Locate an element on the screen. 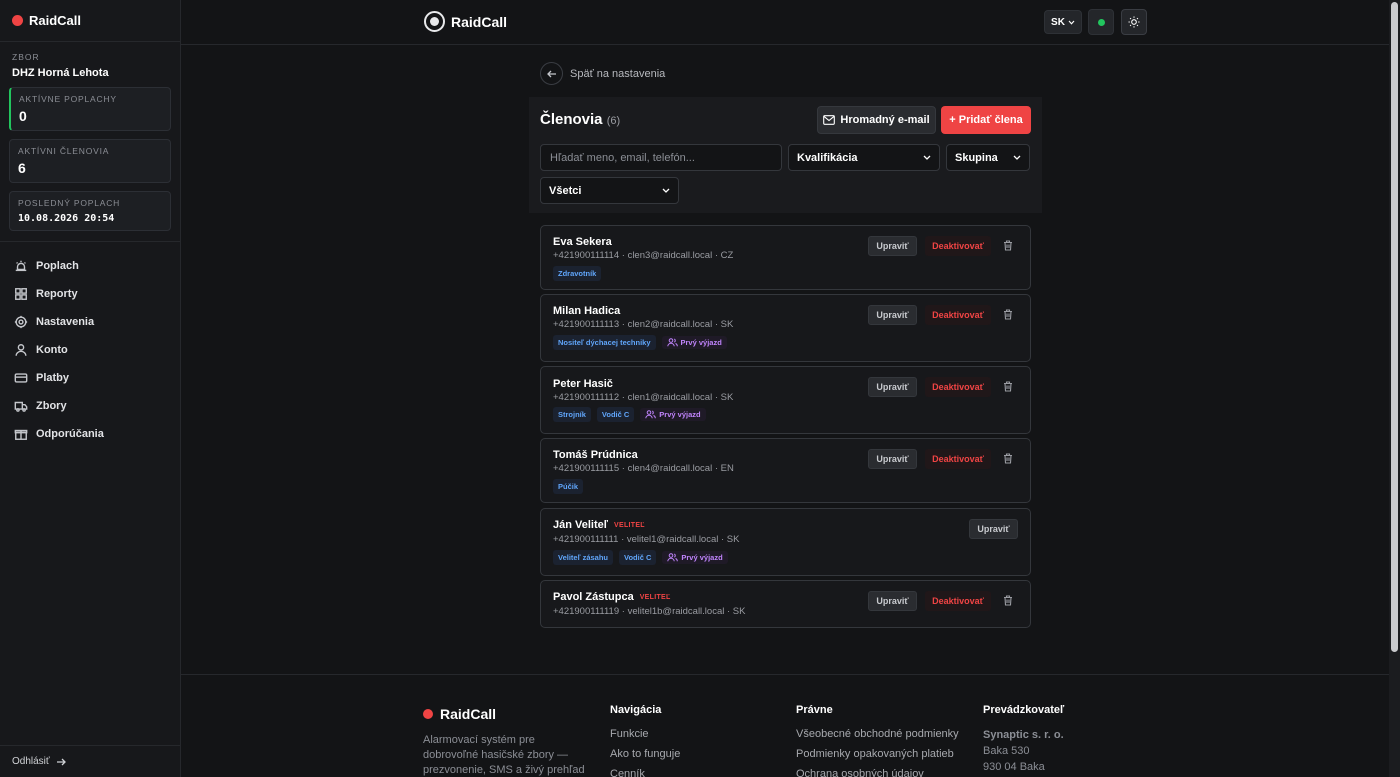  add-member-button: + Pridať člena is located at coordinates (986, 120).